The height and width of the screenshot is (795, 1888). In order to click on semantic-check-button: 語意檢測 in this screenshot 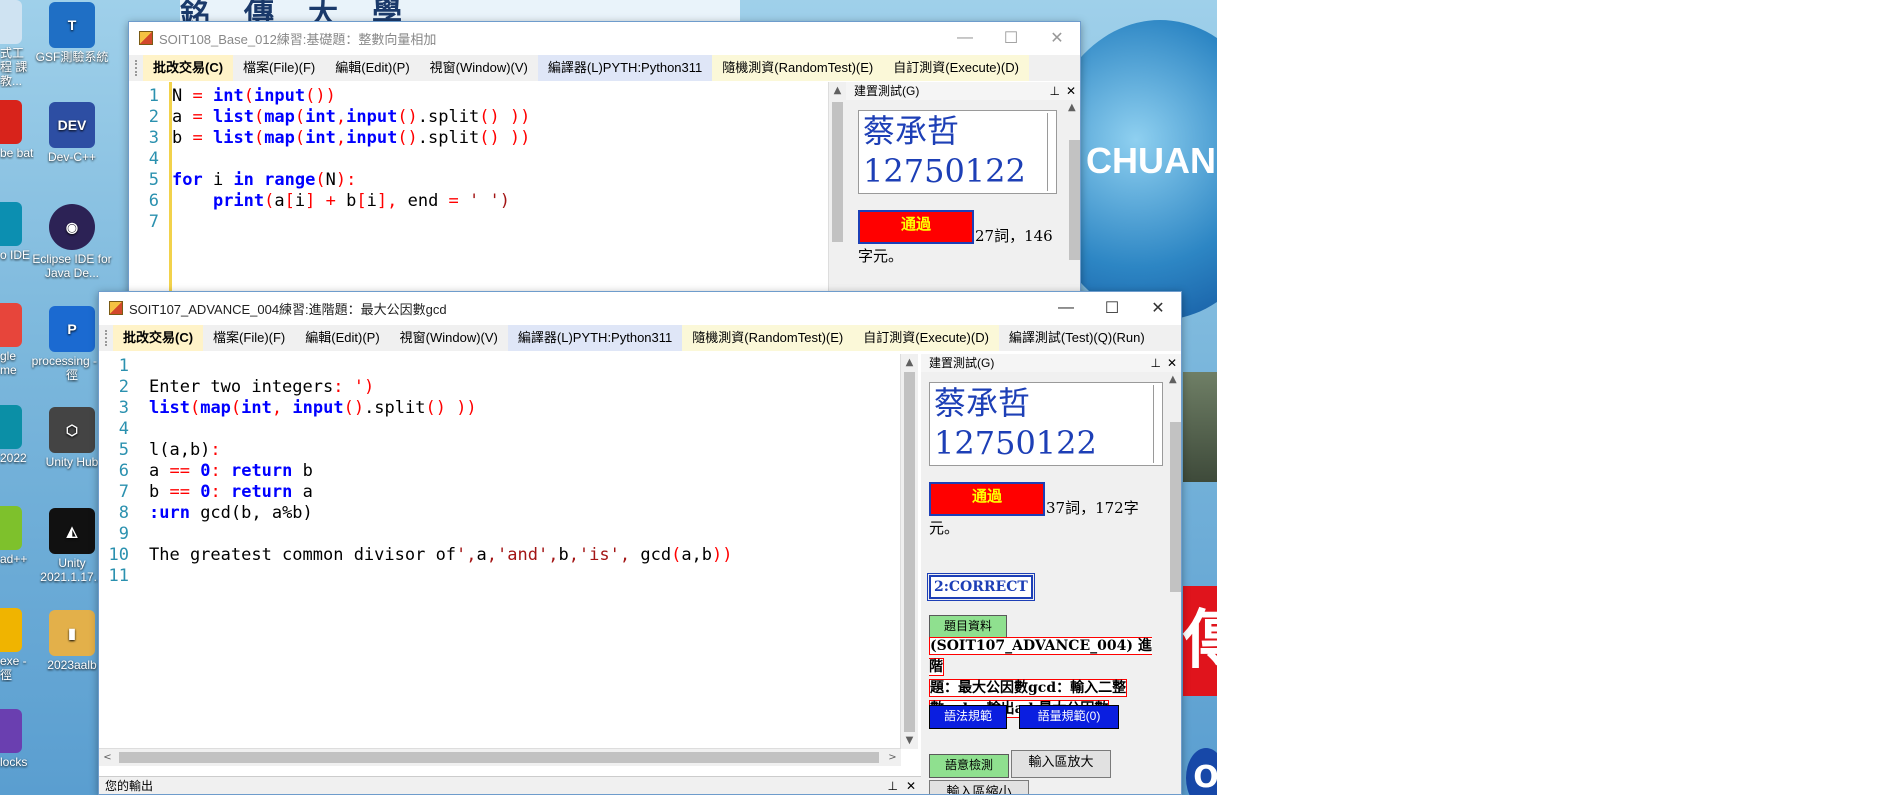, I will do `click(969, 766)`.